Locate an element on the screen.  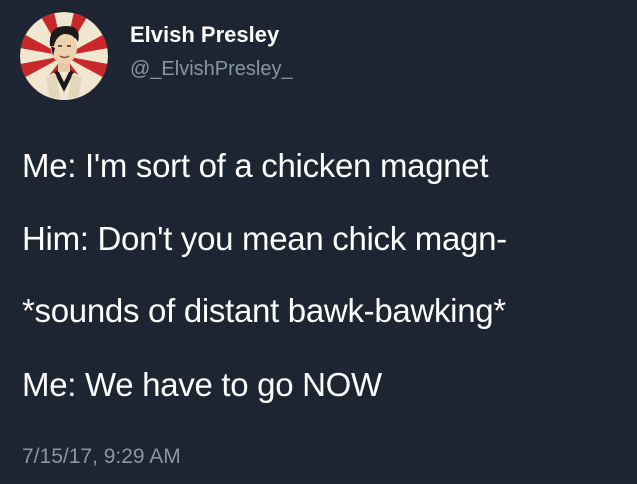
tweet-text-line-1: Me: I'm sort of a chicken magnet is located at coordinates (255, 165).